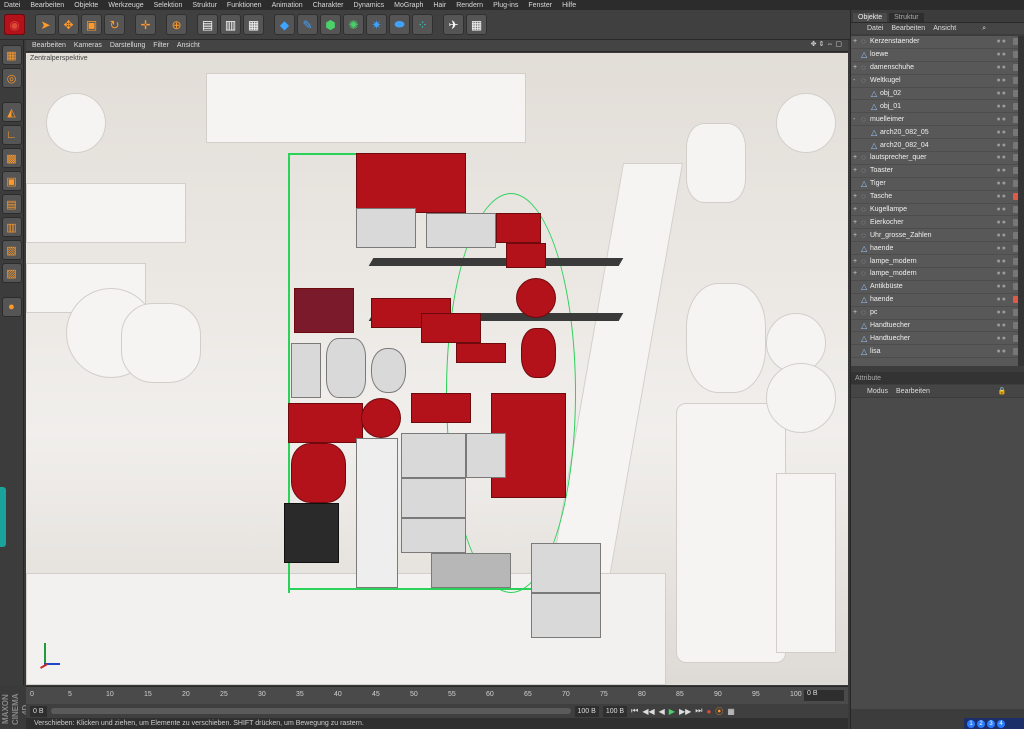 This screenshot has width=1024, height=729. Describe the element at coordinates (145, 24) in the screenshot. I see `live-selection-icon: ✛` at that location.